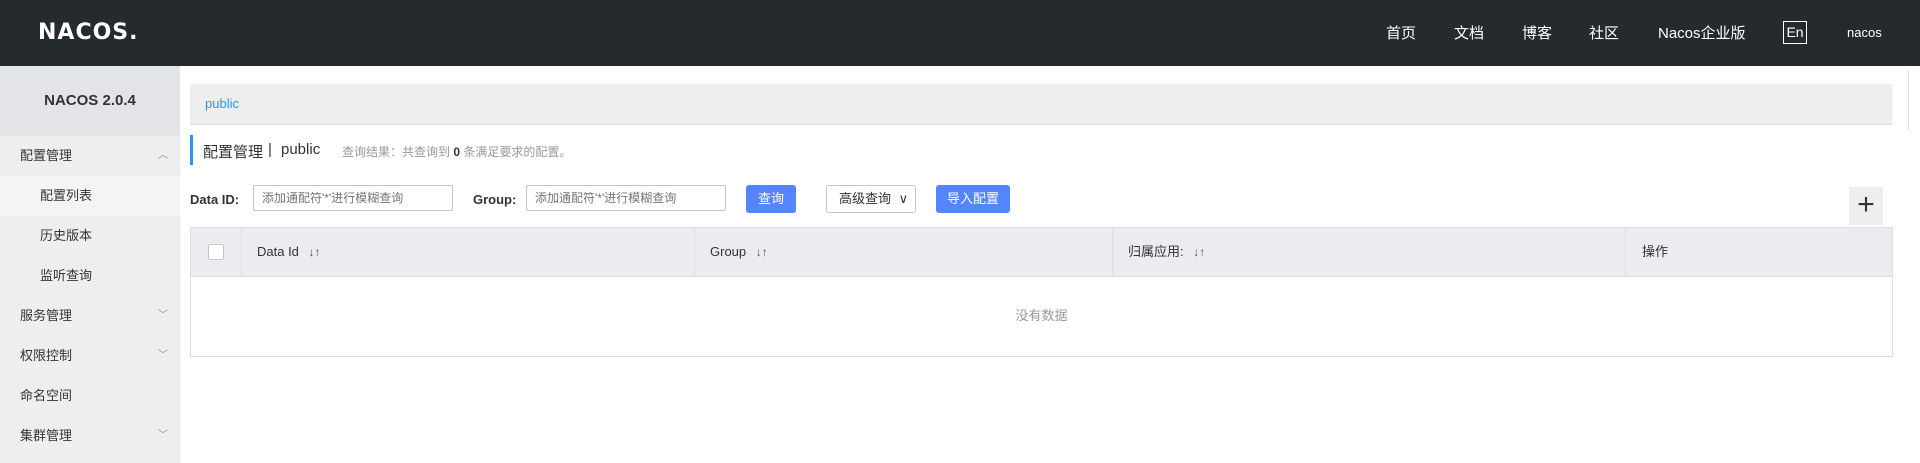 Image resolution: width=1920 pixels, height=463 pixels. I want to click on sidebar-group-label: 服务管理, so click(46, 315).